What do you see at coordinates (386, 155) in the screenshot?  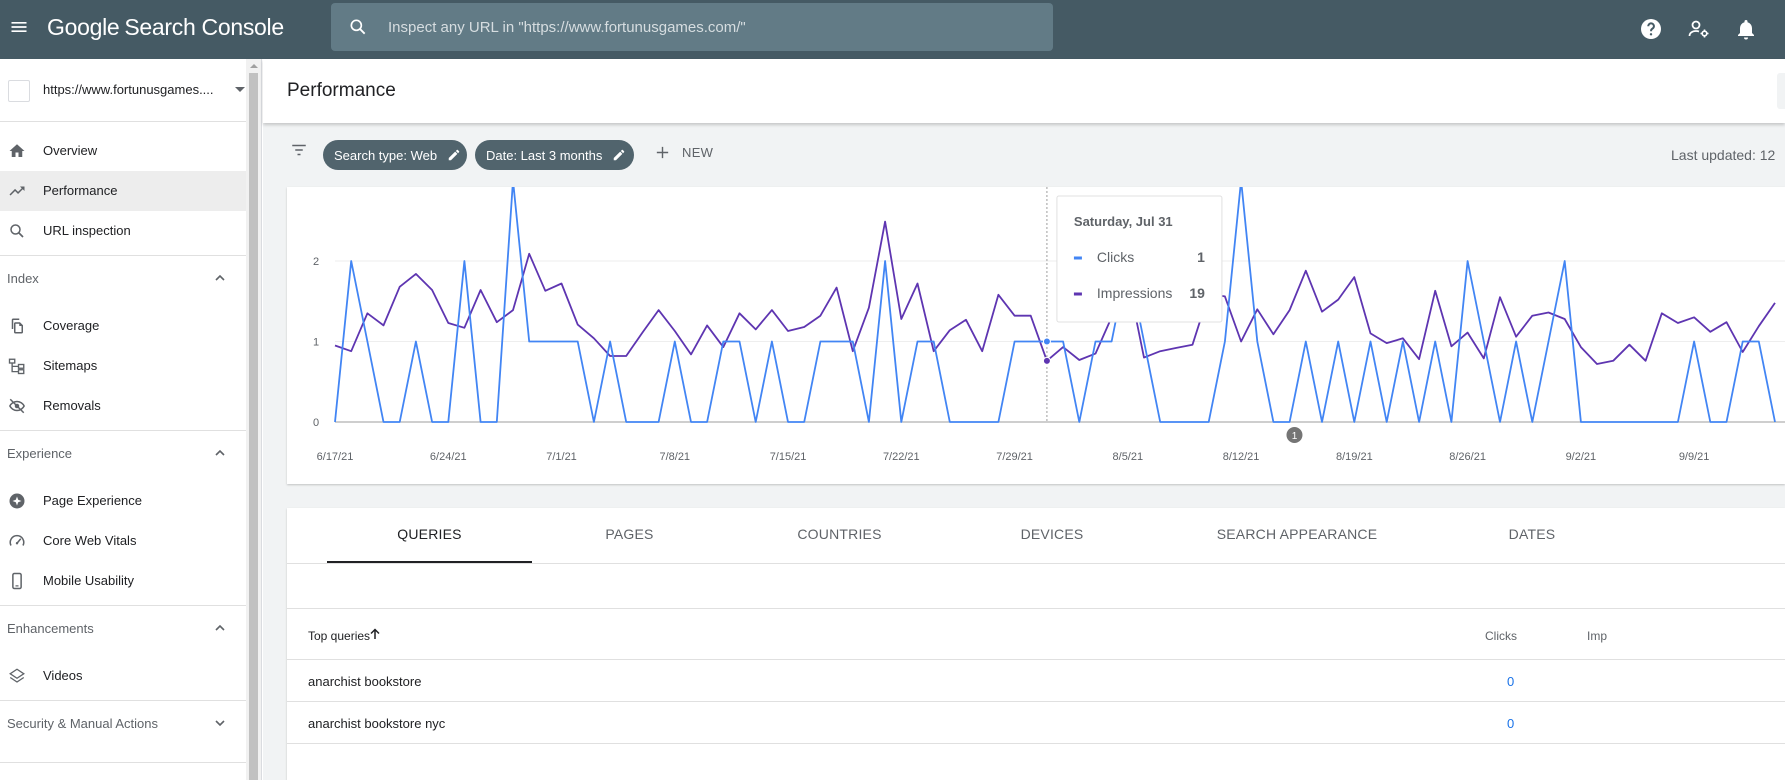 I see `chip-label: Search type: Web` at bounding box center [386, 155].